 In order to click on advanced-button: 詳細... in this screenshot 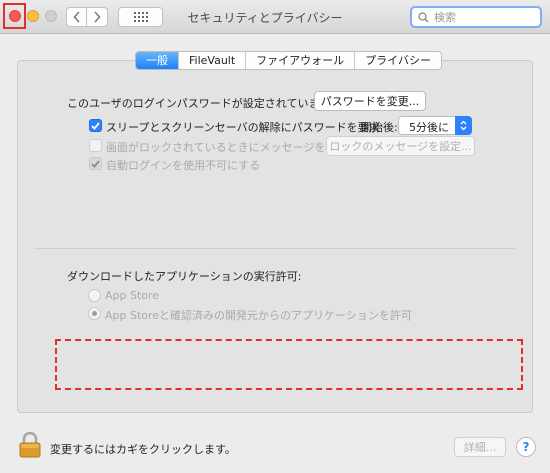, I will do `click(480, 447)`.